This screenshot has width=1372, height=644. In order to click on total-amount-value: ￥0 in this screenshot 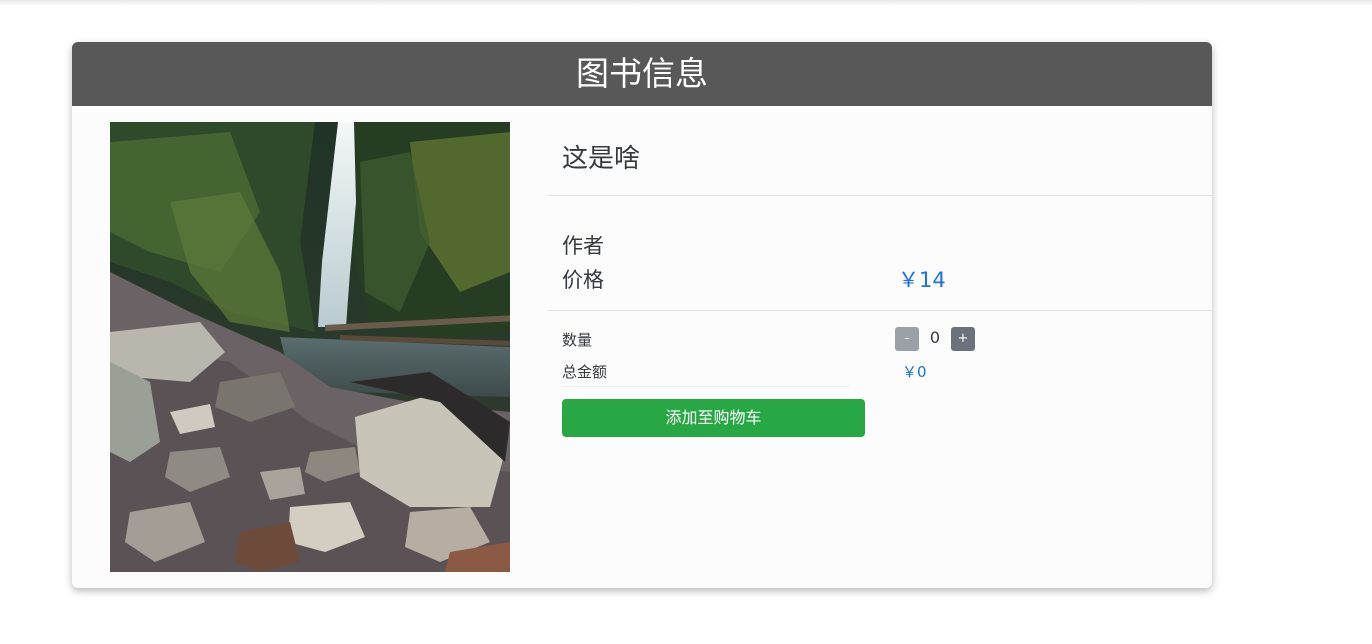, I will do `click(914, 372)`.